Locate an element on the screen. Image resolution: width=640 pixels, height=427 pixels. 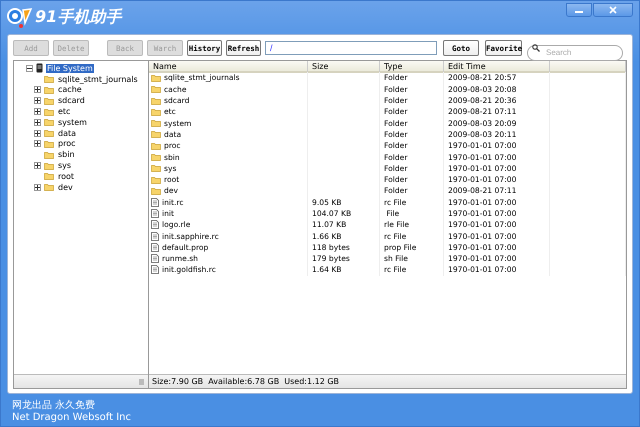
tree-item: File System is located at coordinates (70, 68).